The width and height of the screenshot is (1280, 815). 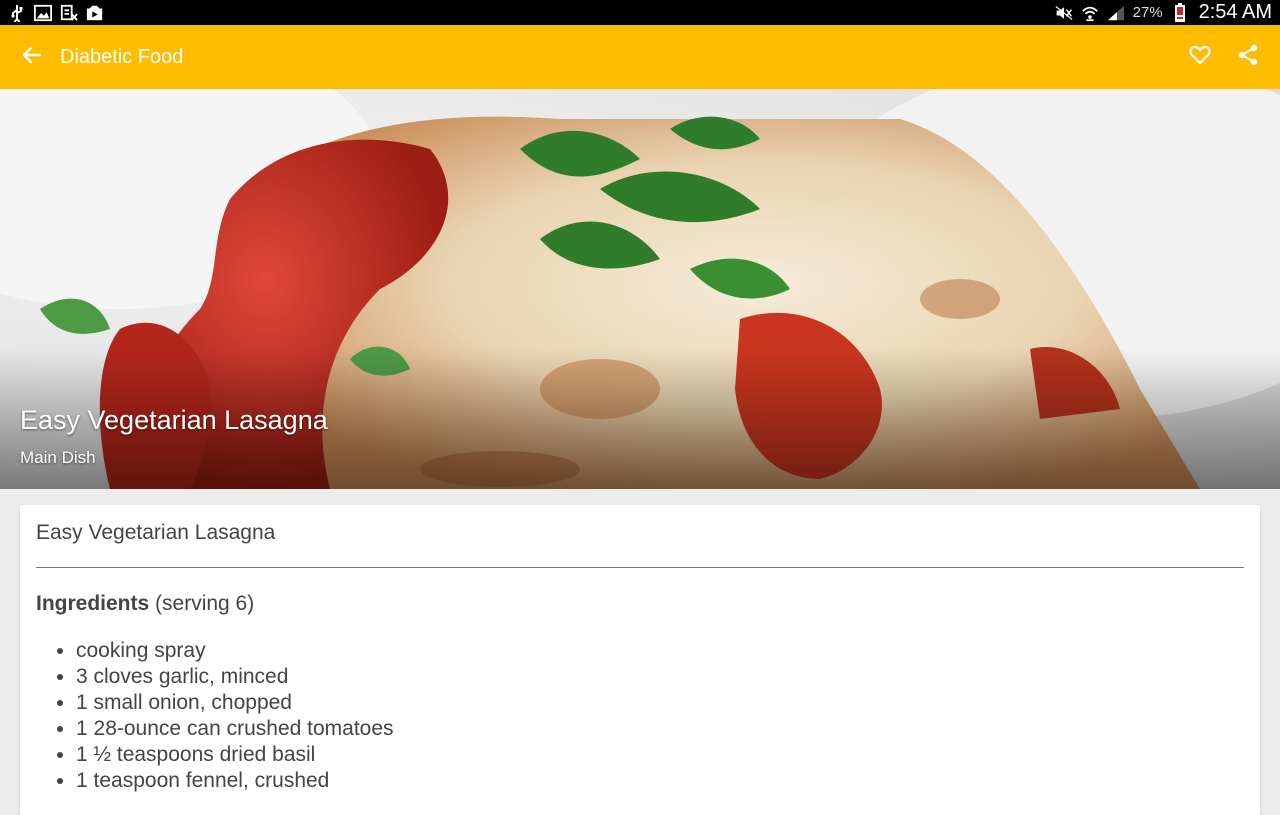 I want to click on arrow-back-icon, so click(x=32, y=57).